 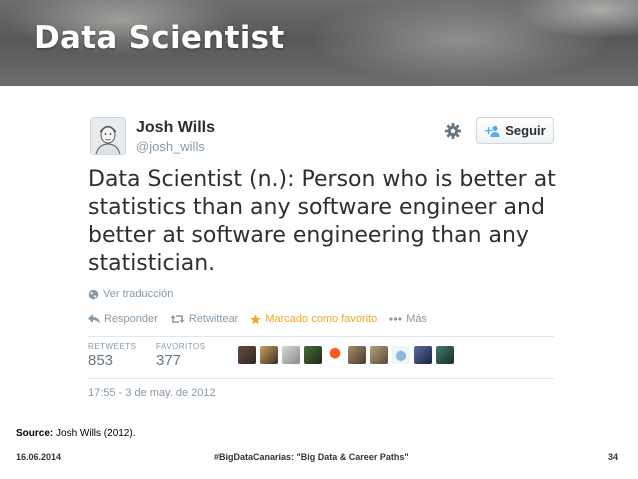 What do you see at coordinates (417, 319) in the screenshot?
I see `more-label: Más` at bounding box center [417, 319].